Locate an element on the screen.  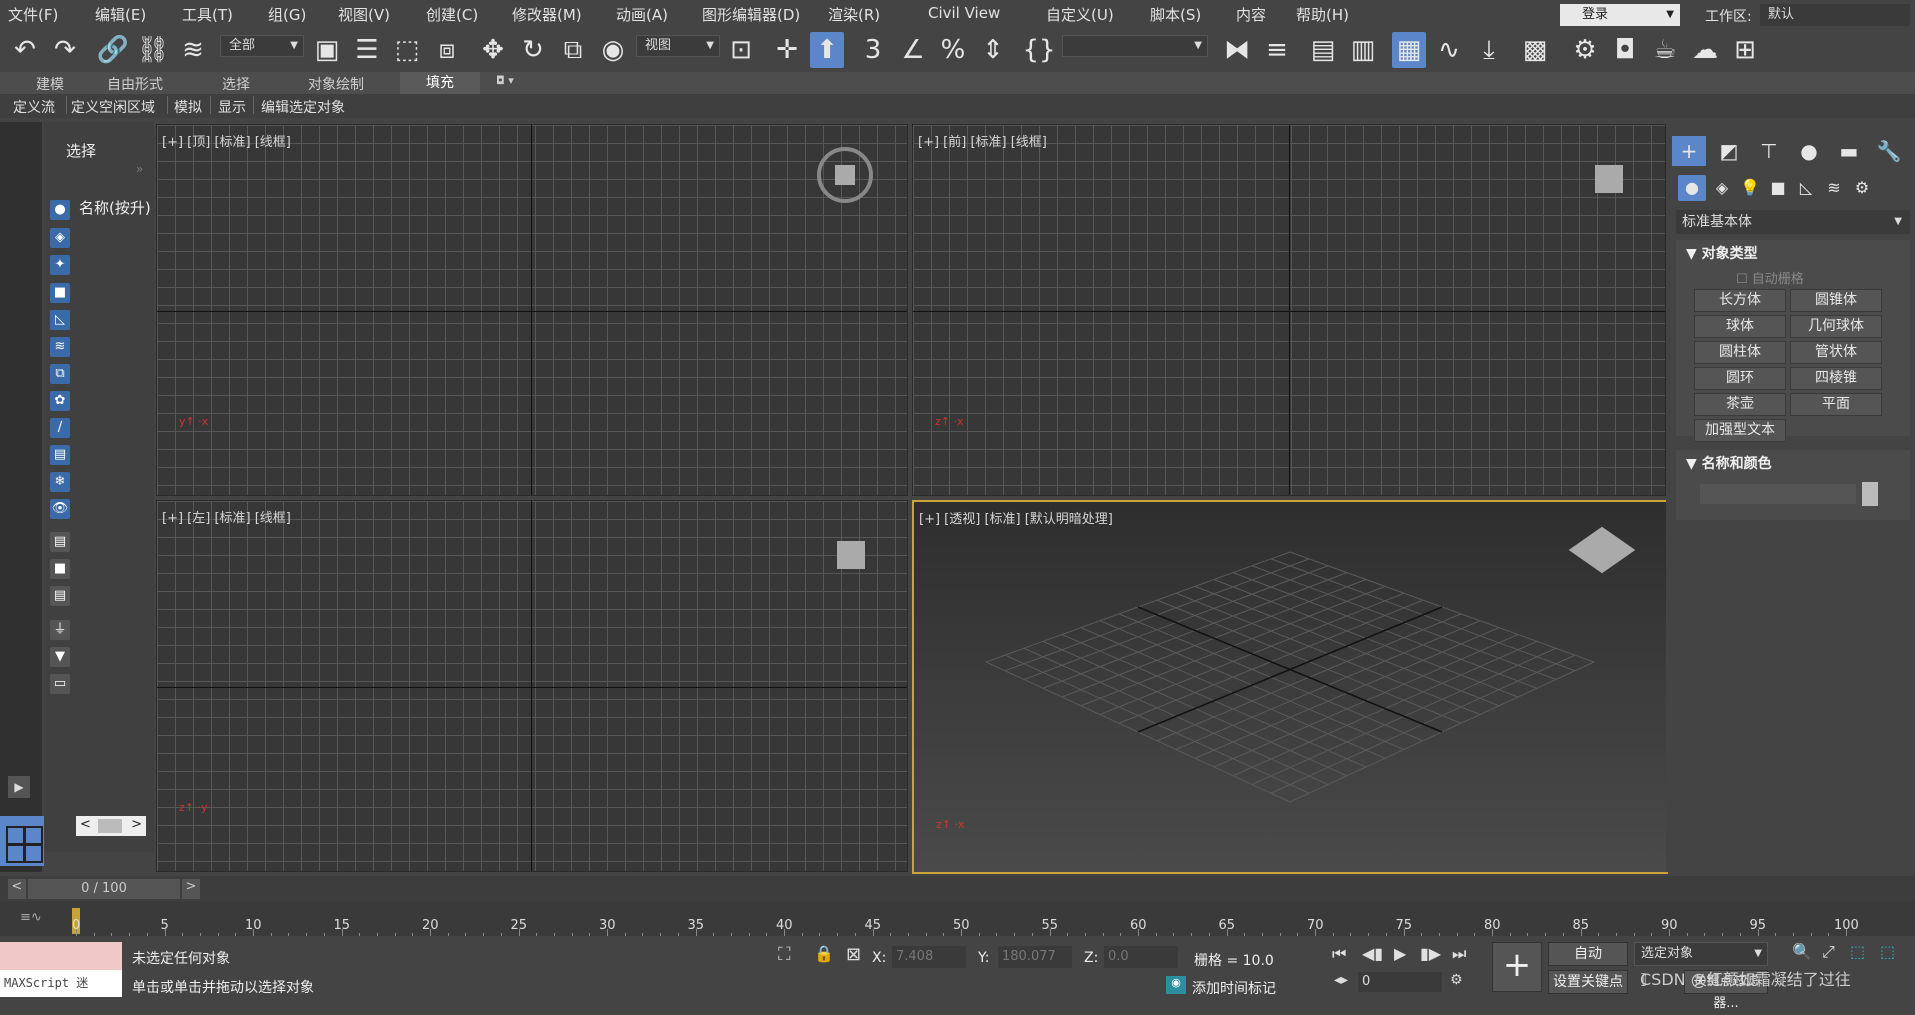
isolate-selection-icon: ⛶ is located at coordinates (784, 954).